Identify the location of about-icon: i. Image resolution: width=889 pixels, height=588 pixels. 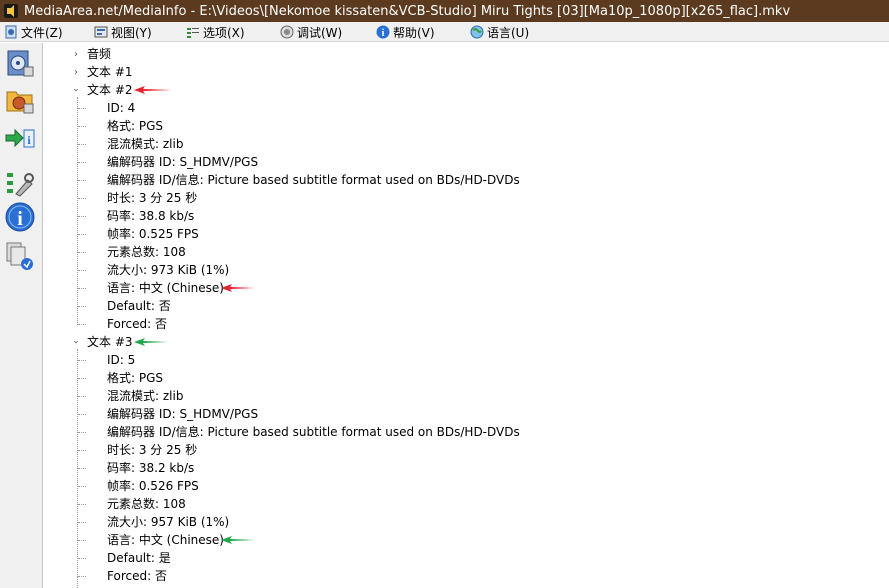
(20, 217).